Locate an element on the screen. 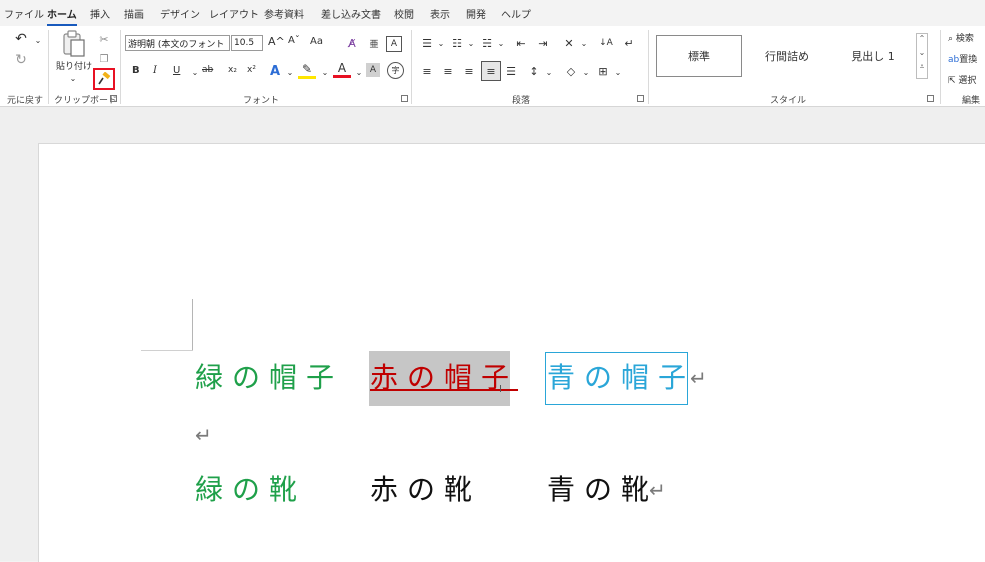  copy-icon: ❐ is located at coordinates (104, 59).